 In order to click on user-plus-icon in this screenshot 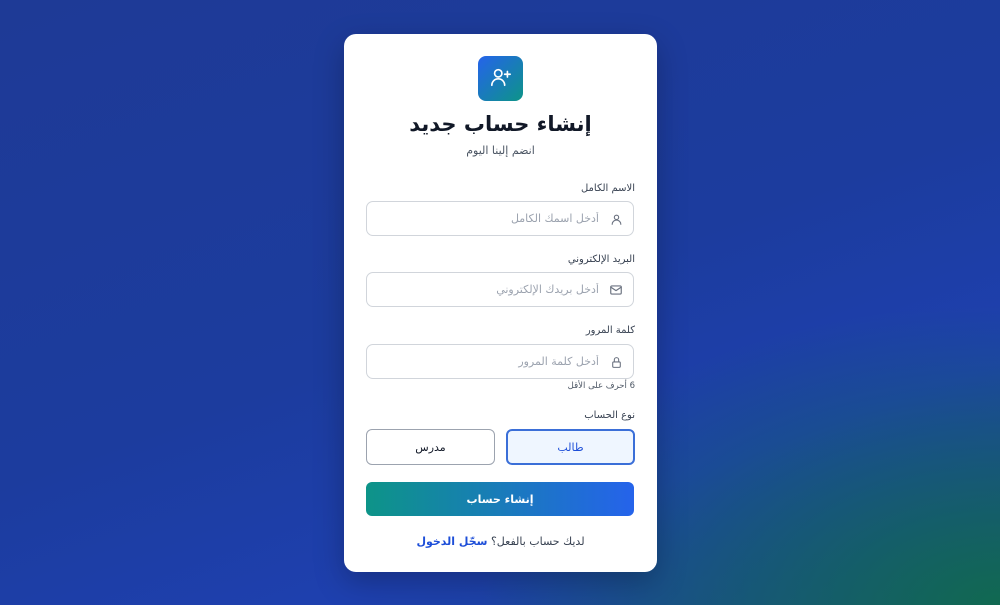, I will do `click(501, 79)`.